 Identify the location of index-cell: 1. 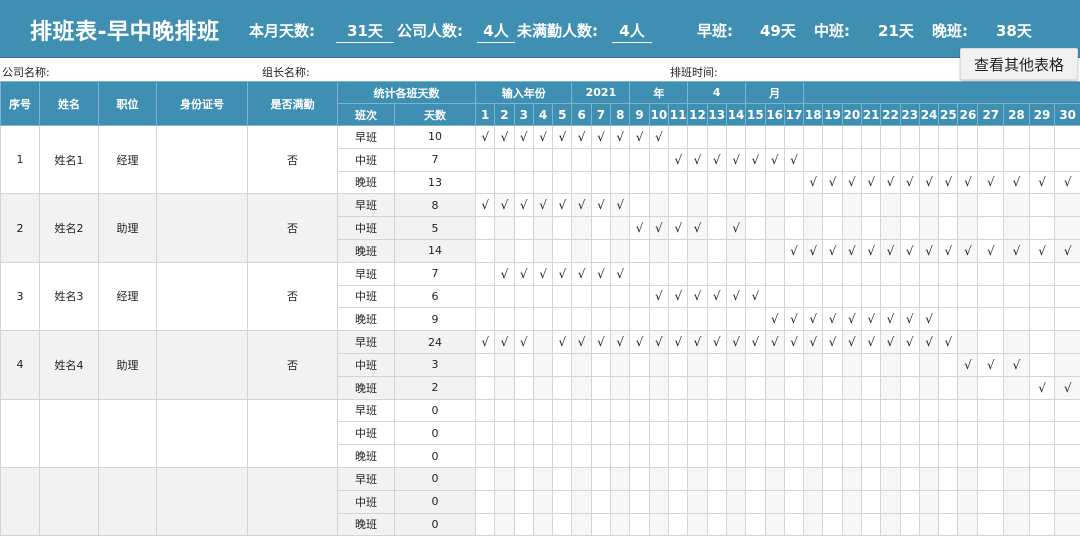
(20, 159).